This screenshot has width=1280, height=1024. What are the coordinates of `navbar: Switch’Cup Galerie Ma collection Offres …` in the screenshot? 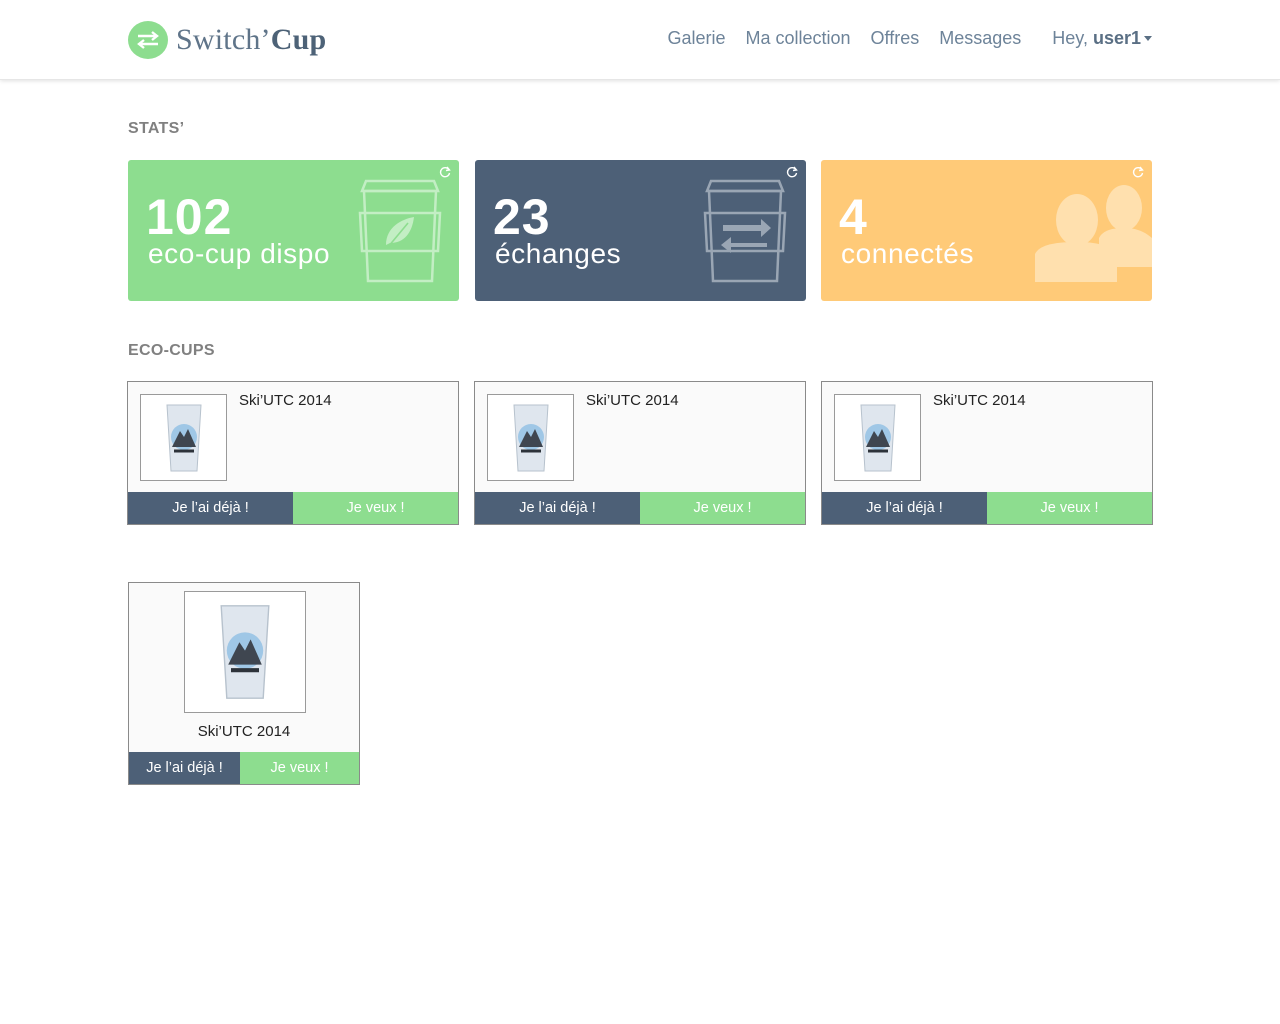 It's located at (640, 40).